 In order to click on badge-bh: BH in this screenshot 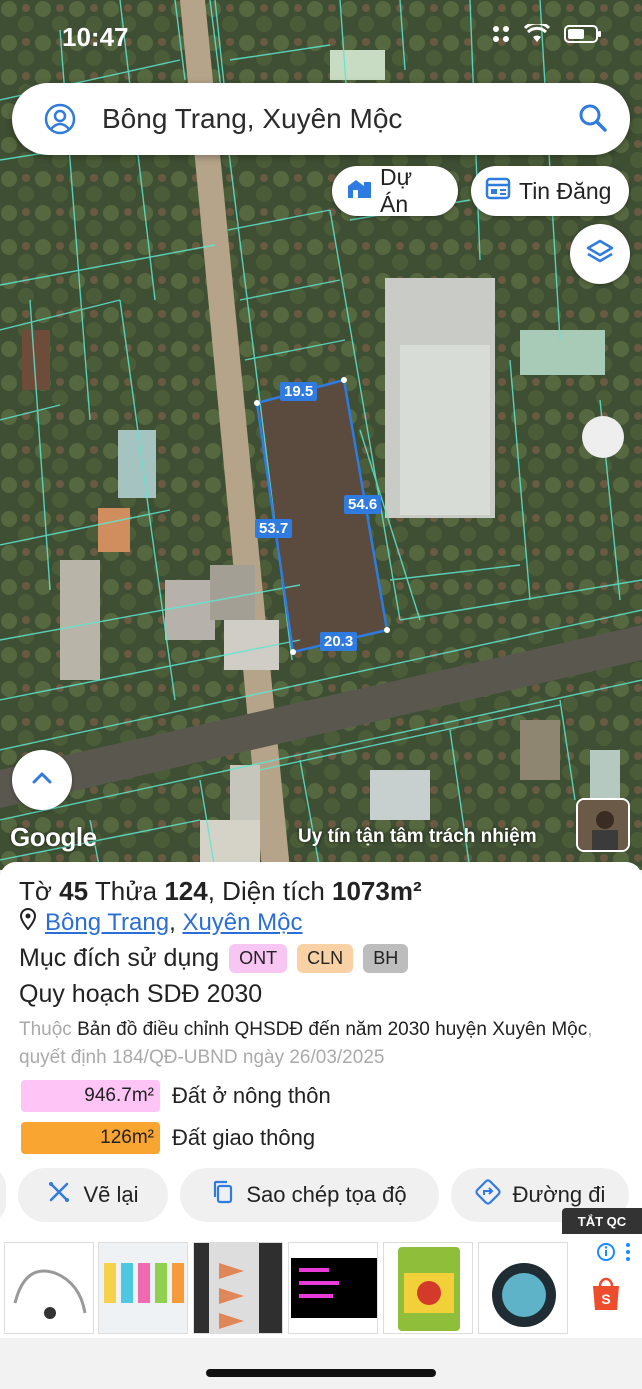, I will do `click(386, 958)`.